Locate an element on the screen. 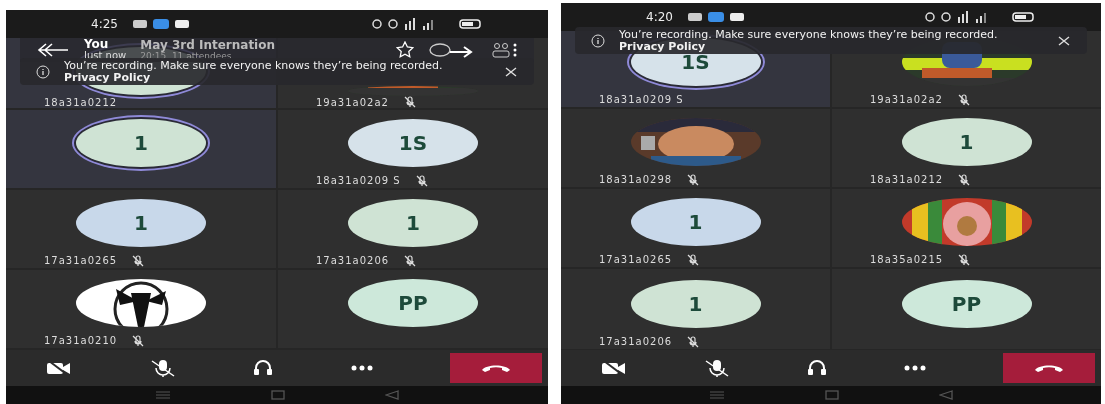 The width and height of the screenshot is (1105, 404). star-icon is located at coordinates (405, 50).